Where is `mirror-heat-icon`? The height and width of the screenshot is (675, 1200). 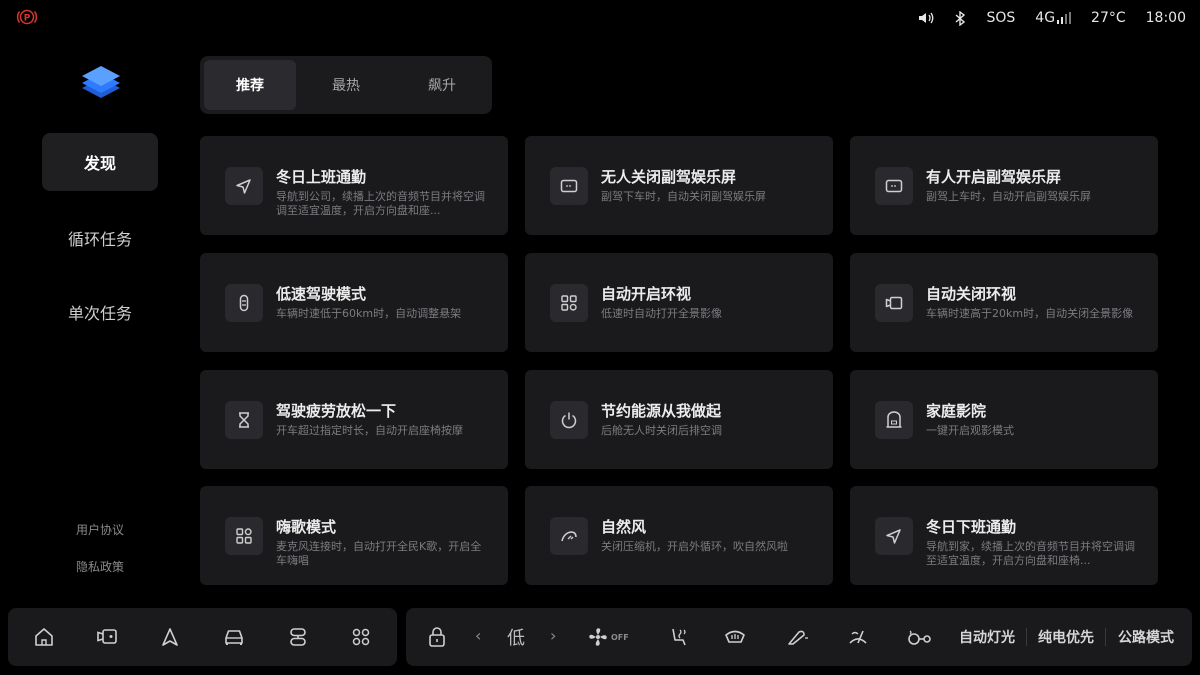
mirror-heat-icon is located at coordinates (797, 637).